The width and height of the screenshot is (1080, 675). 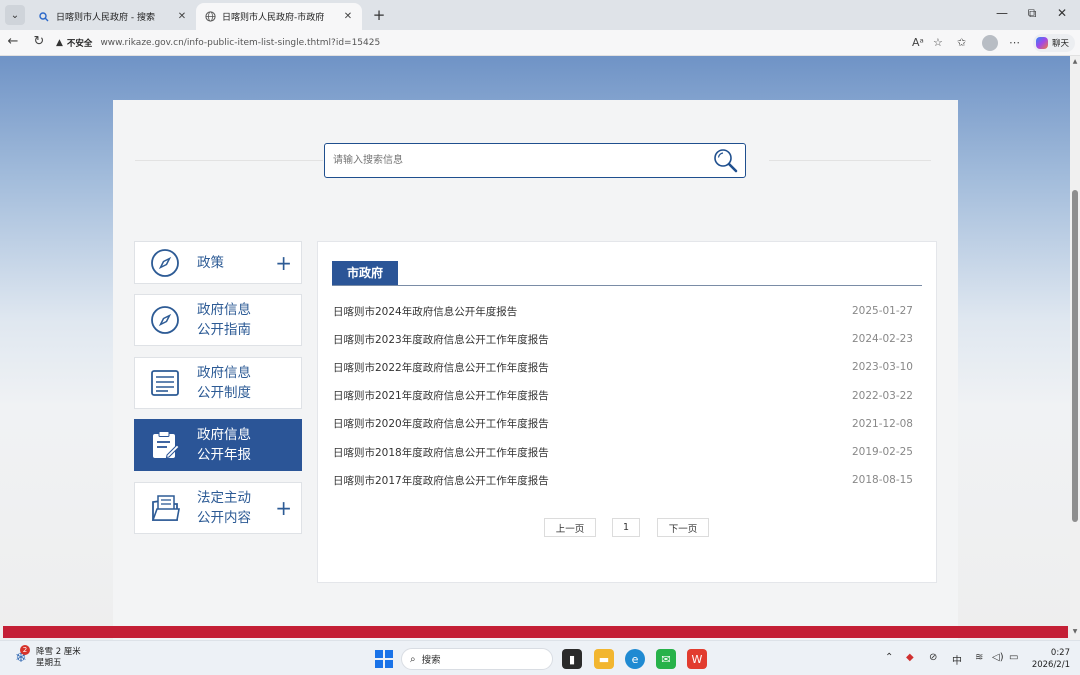 I want to click on scrollbar: ▲ ▼, so click(x=1075, y=348).